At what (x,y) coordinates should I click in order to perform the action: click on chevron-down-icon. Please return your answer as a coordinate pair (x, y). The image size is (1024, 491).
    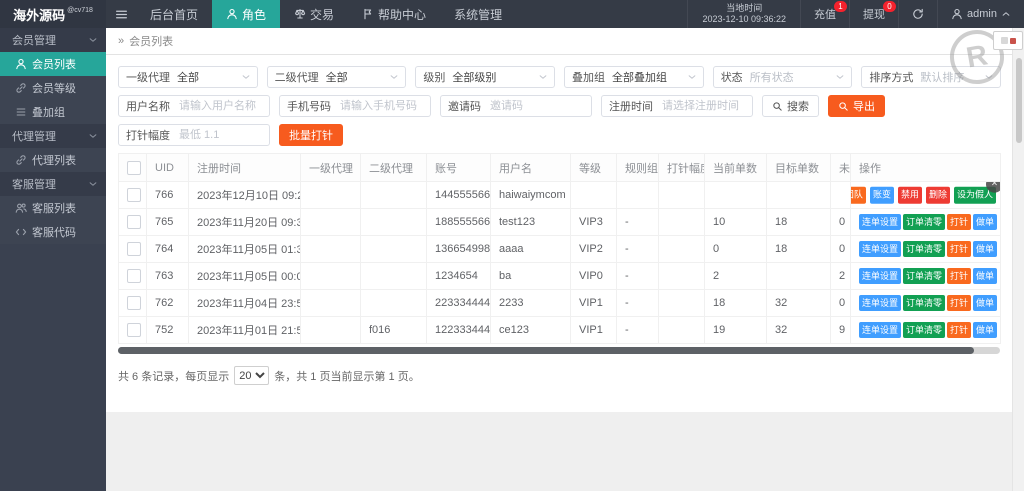
    Looking at the image, I should click on (93, 40).